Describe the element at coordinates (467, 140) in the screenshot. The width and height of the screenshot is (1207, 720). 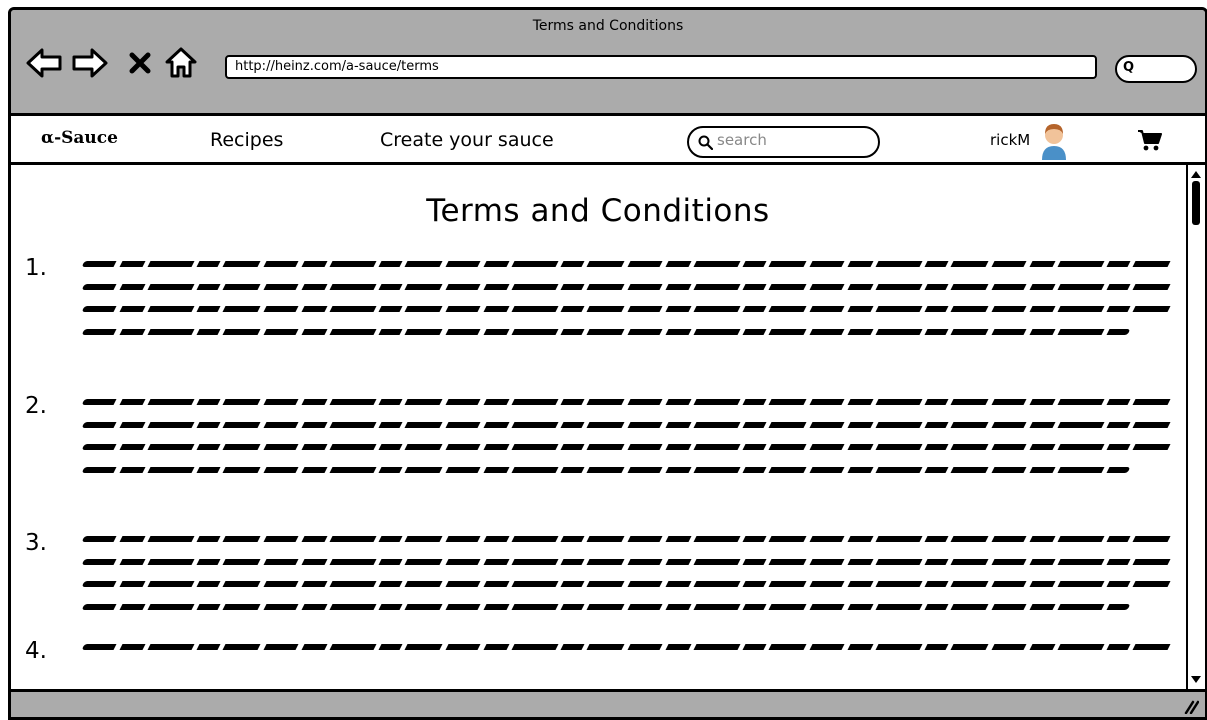
I see `nav-create-sauce: Create your sauce` at that location.